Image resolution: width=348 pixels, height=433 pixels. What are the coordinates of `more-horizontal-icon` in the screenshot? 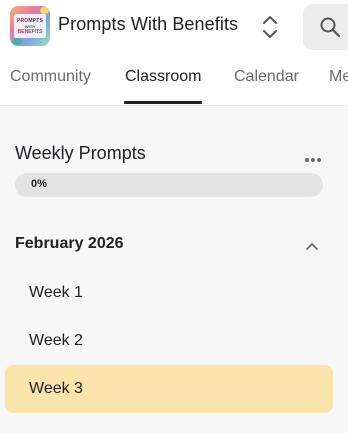 It's located at (313, 156).